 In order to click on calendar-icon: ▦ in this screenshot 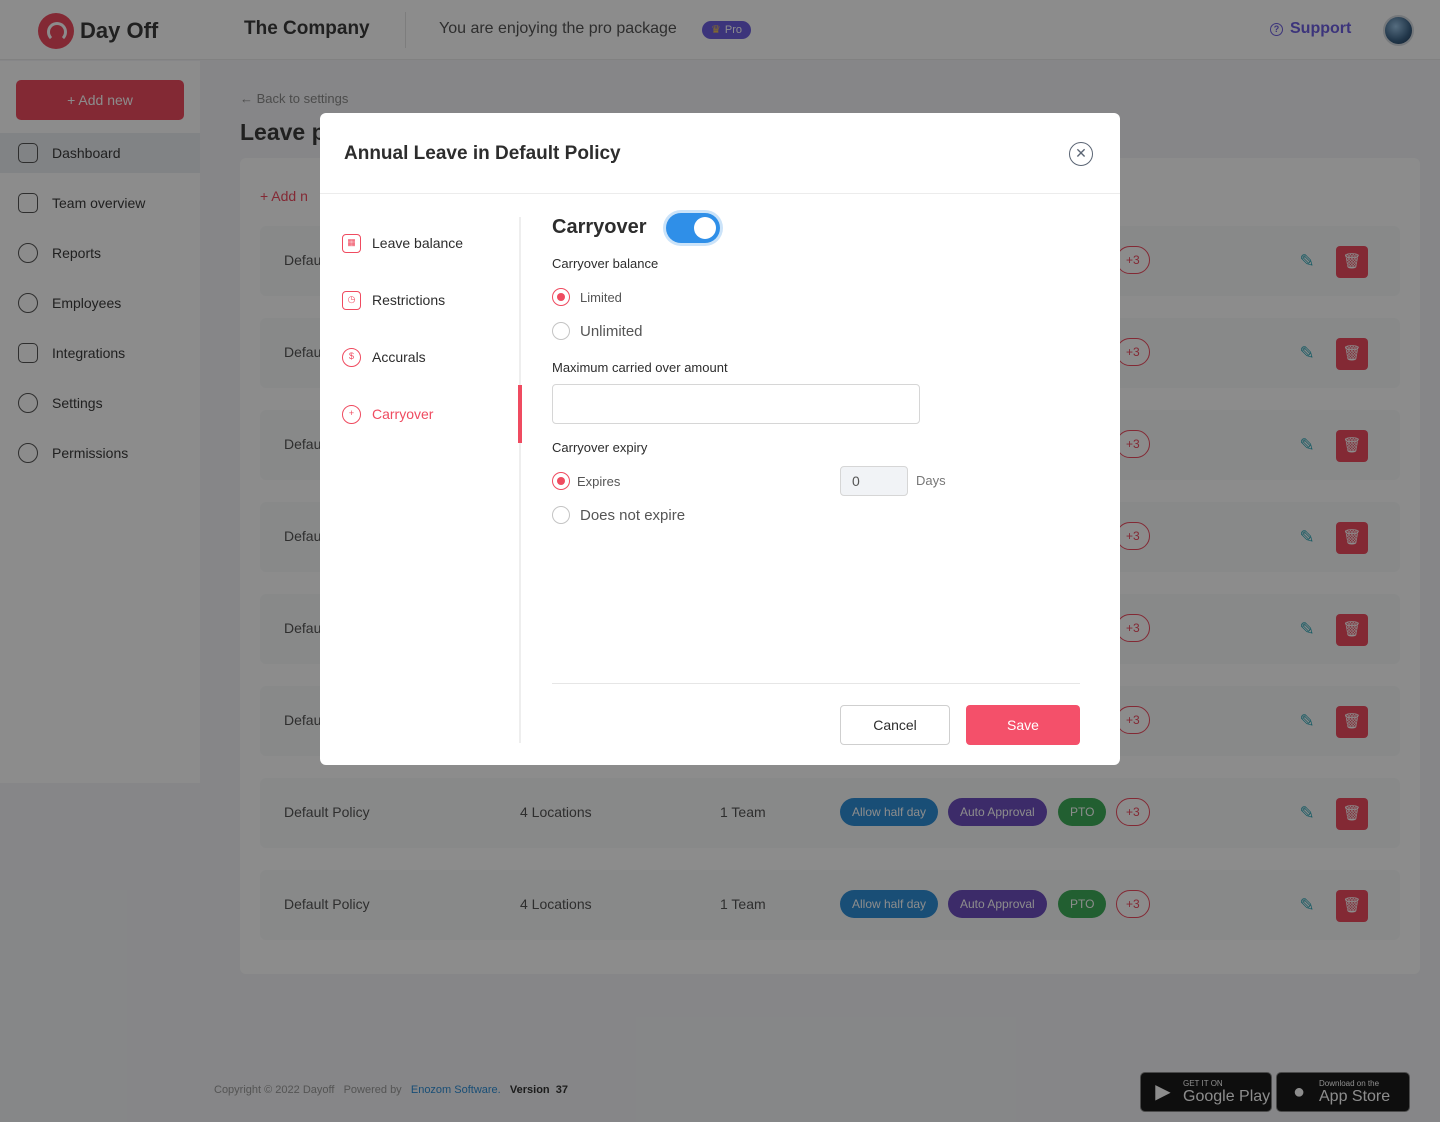, I will do `click(351, 243)`.